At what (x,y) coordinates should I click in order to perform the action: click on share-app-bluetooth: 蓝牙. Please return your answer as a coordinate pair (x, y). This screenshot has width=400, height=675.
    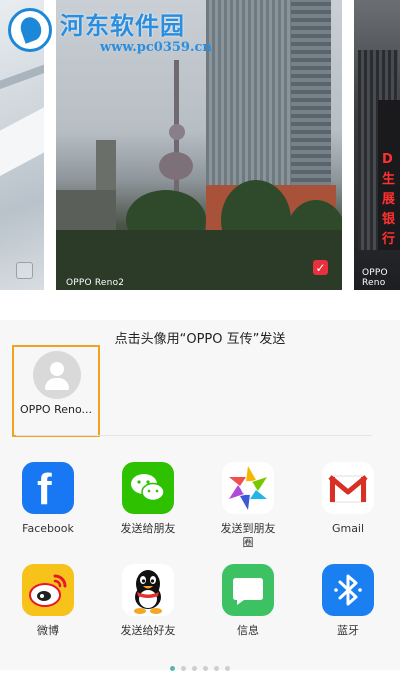
    Looking at the image, I should click on (348, 601).